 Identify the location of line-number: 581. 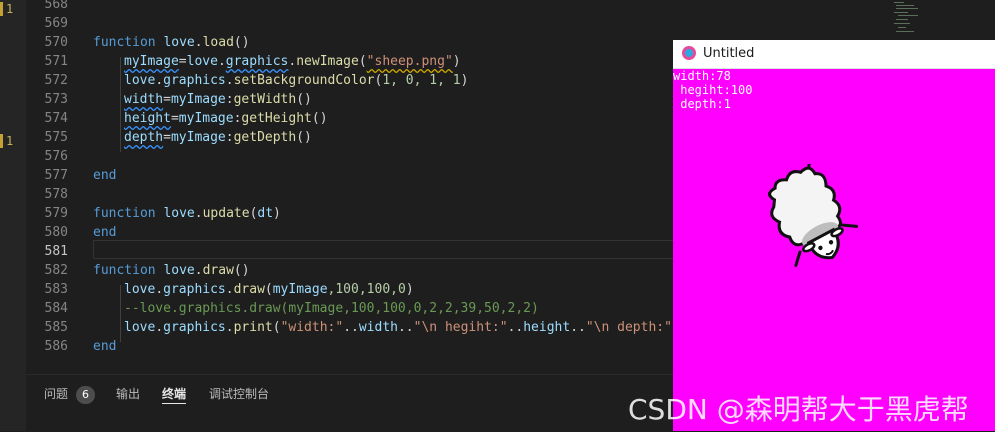
(56, 251).